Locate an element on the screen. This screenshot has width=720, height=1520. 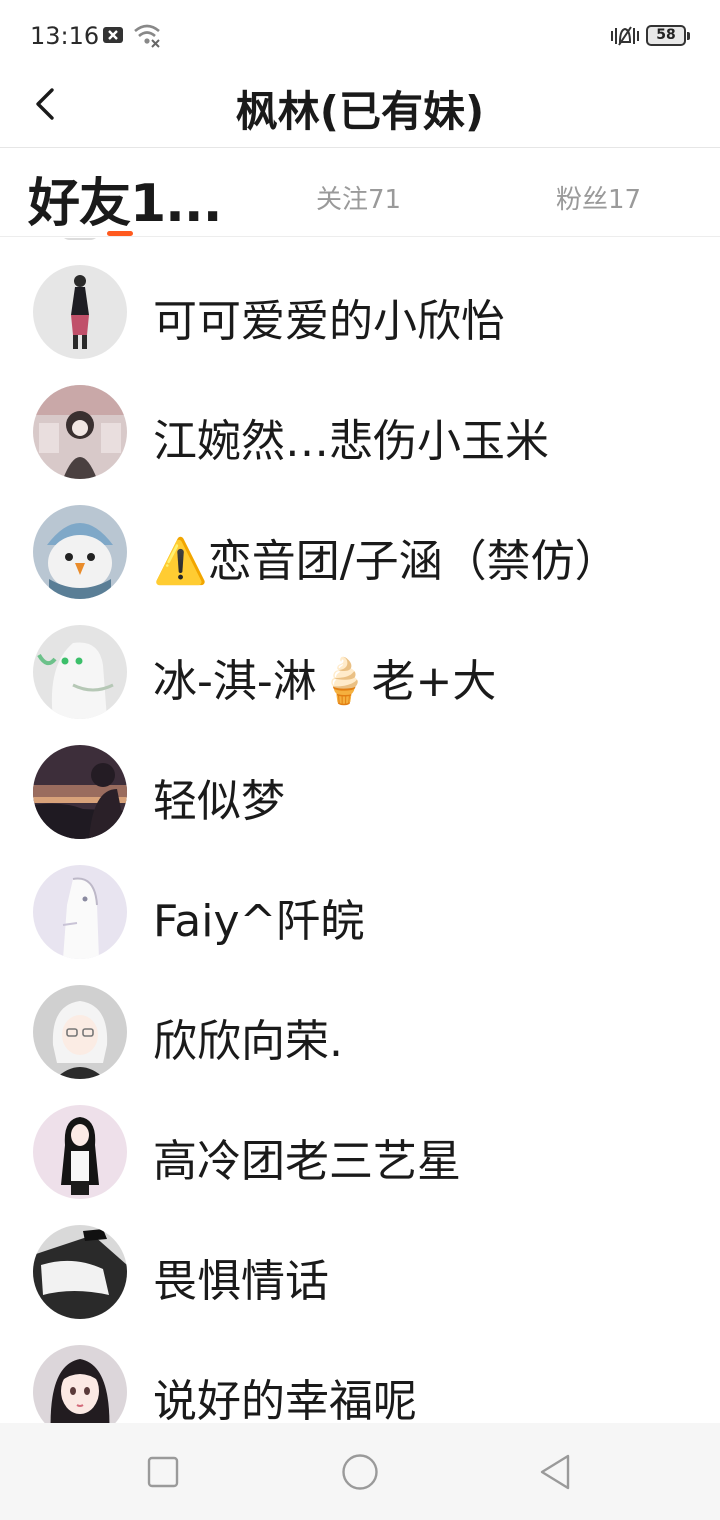
list-item: ⚠️恋音团/子涵（禁仿） is located at coordinates (360, 565).